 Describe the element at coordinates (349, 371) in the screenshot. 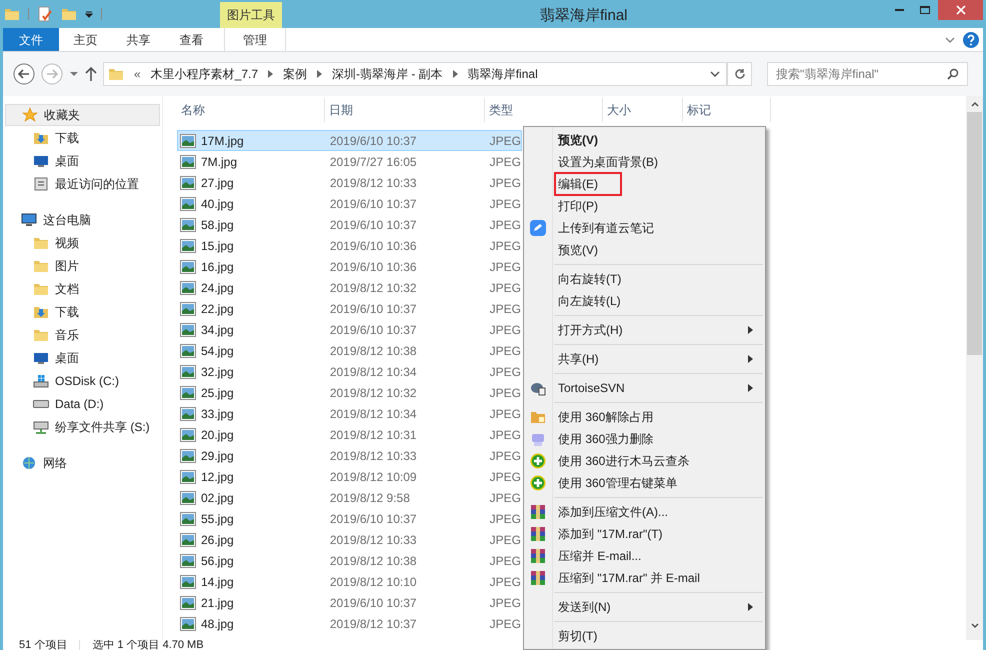

I see `file-row: 32.jpg 2019/8/12 10:34 JPEG` at that location.